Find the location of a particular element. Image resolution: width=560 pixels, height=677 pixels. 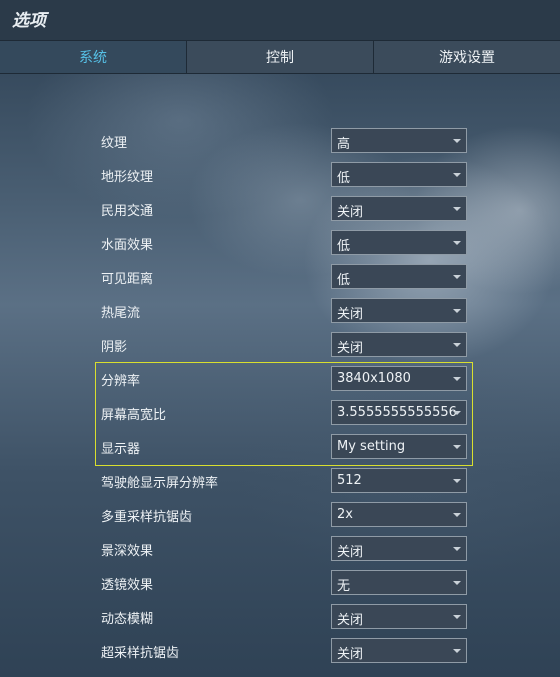

monitor-dropdown: My setting is located at coordinates (399, 446).